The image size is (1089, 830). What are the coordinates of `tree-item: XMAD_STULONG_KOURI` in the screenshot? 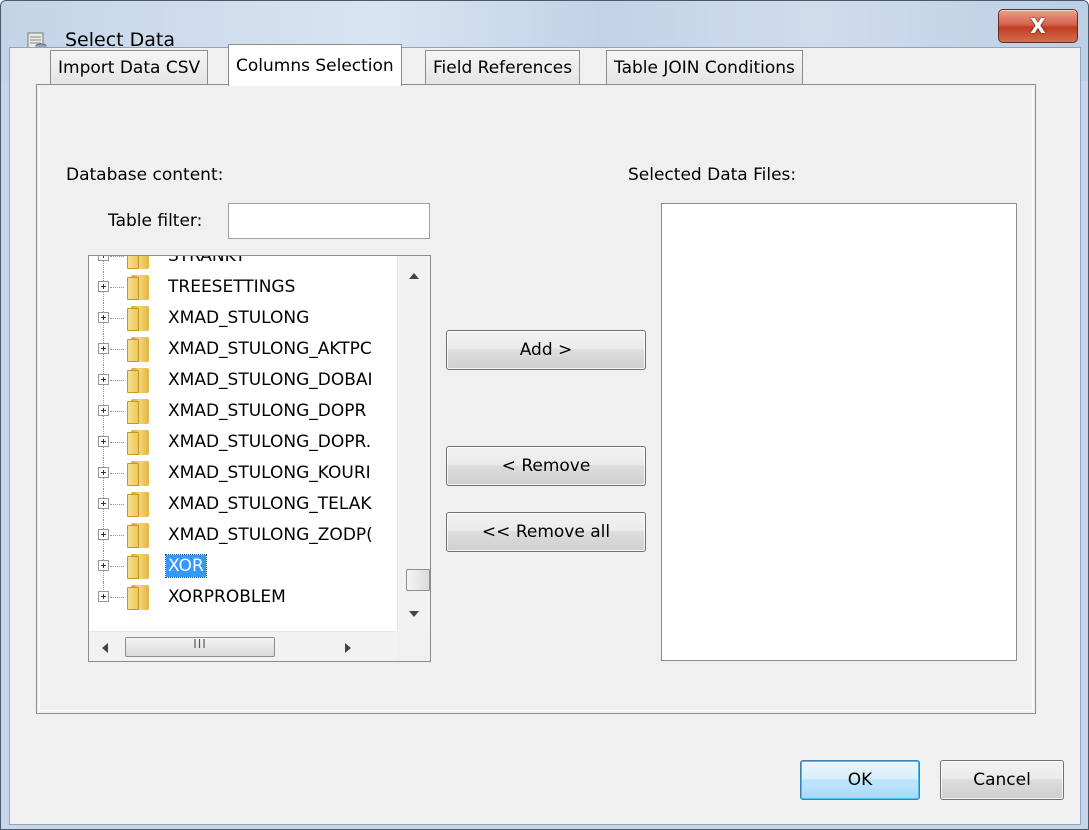 It's located at (243, 473).